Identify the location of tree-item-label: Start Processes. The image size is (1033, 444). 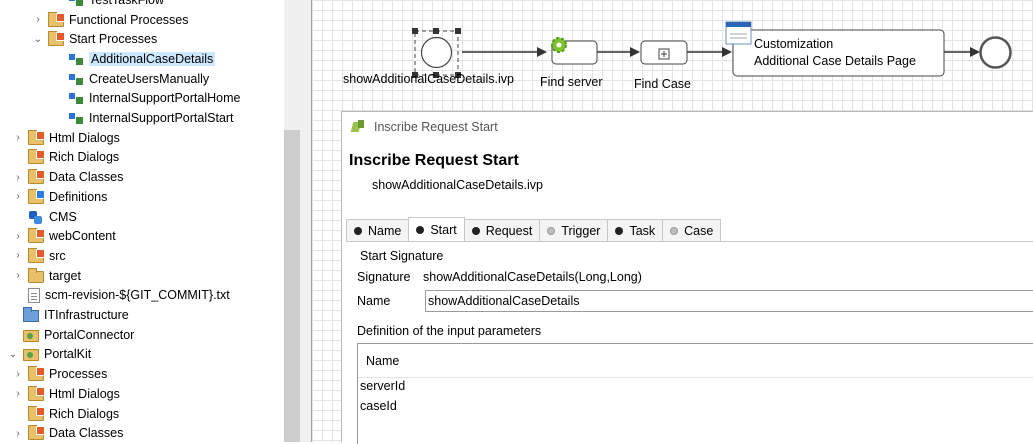
(113, 39).